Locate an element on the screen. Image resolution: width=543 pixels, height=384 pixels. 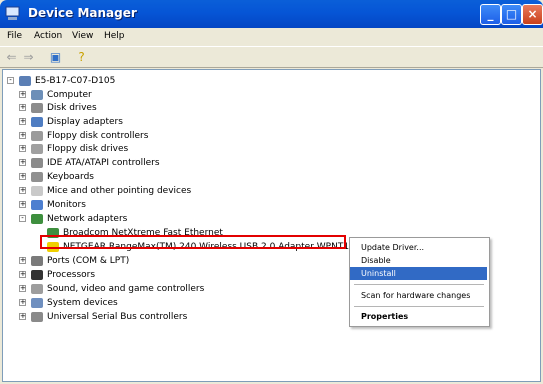
keyboard-icon is located at coordinates (37, 176).